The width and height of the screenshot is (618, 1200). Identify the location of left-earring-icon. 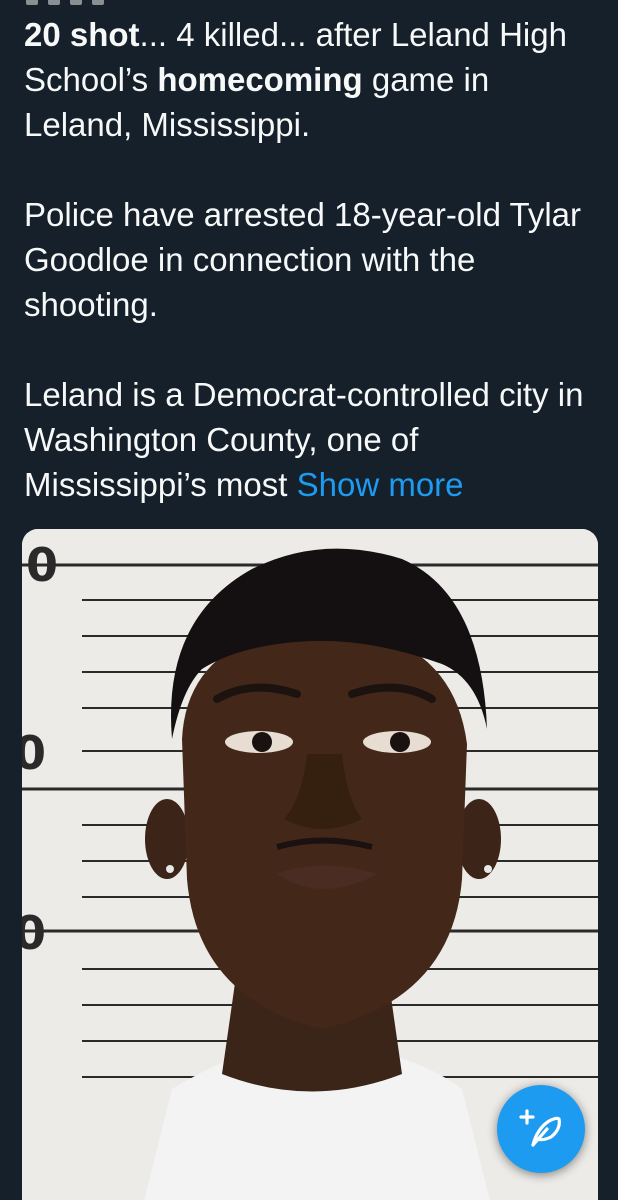
(170, 869).